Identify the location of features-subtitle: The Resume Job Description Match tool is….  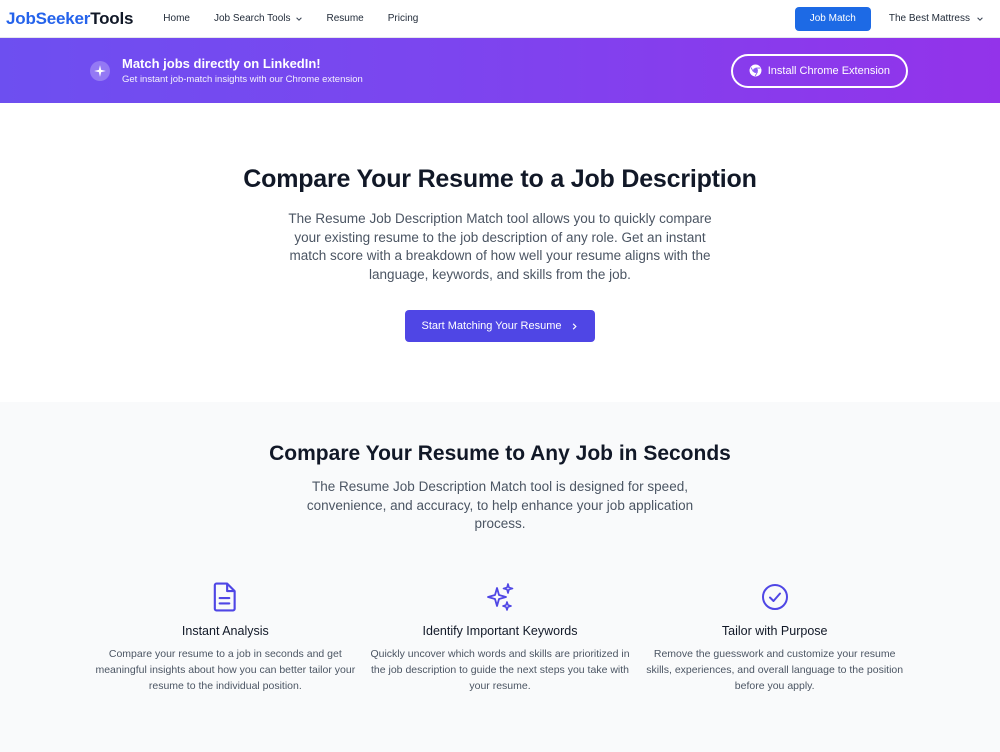
(500, 505).